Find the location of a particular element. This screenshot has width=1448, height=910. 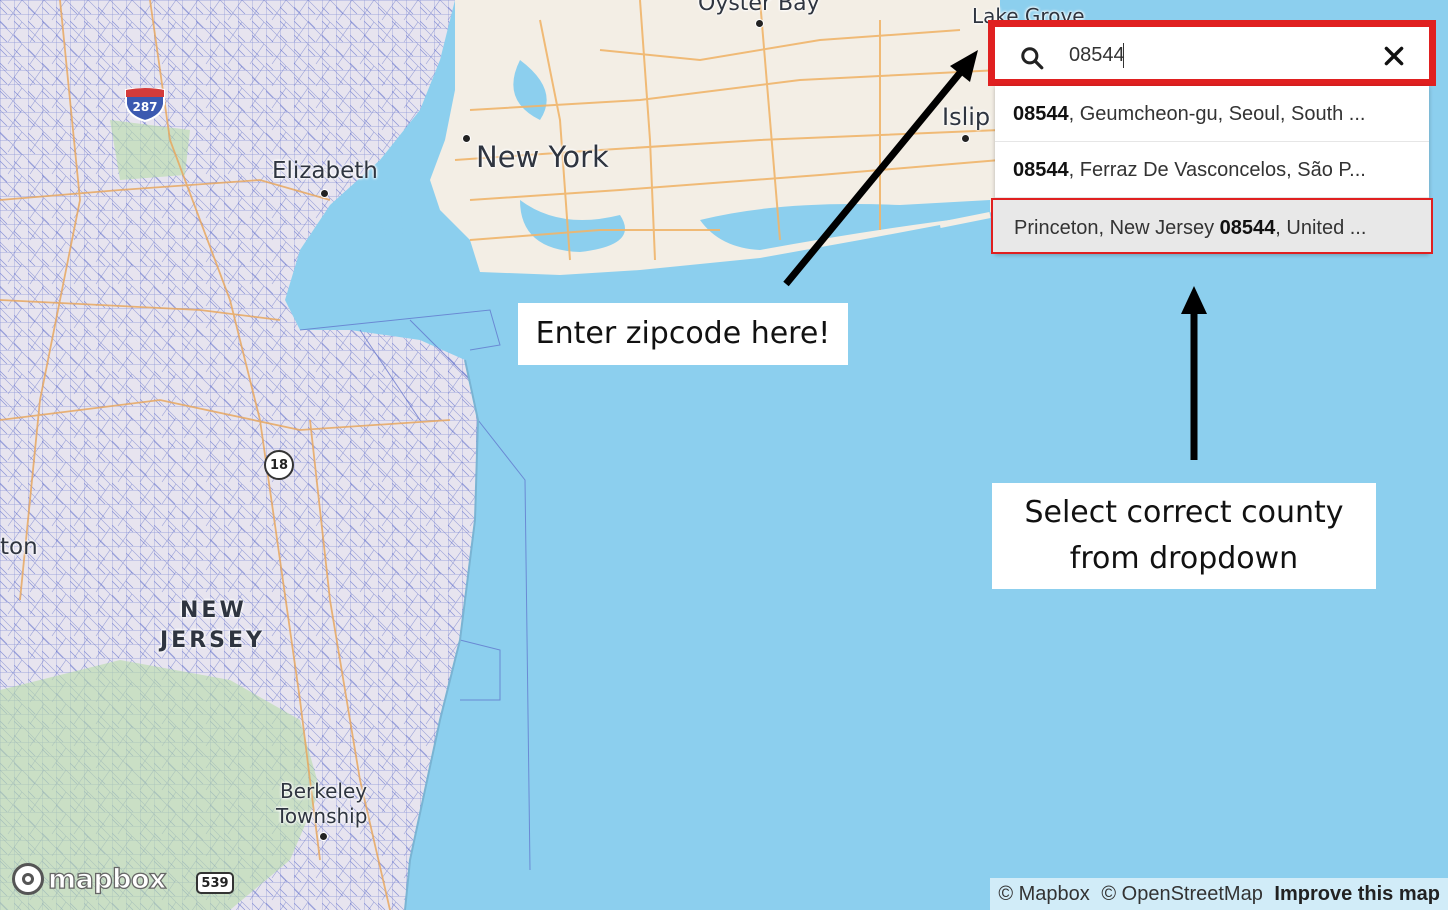

state-route-shield: 18 is located at coordinates (279, 465).